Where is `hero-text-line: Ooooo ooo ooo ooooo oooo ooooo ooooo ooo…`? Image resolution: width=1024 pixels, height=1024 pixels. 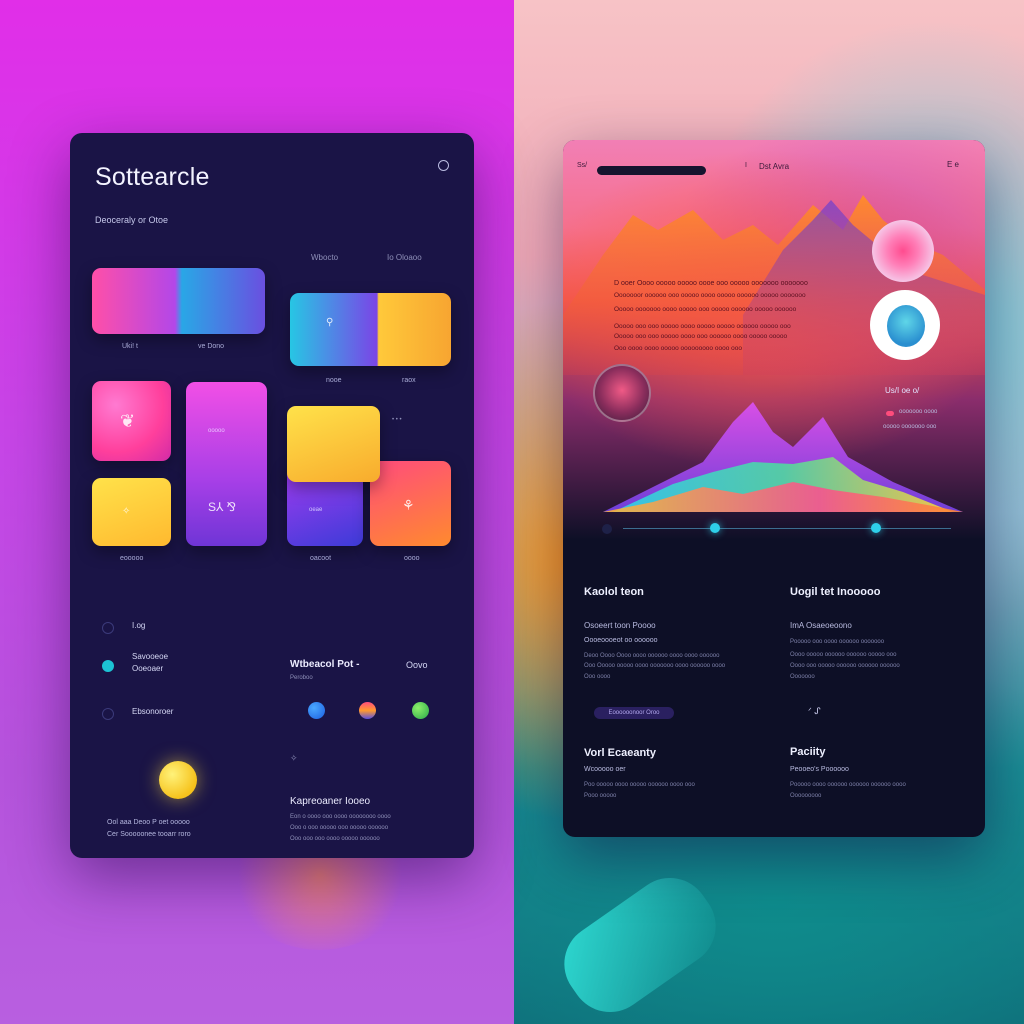 hero-text-line: Ooooo ooo ooo ooooo oooo ooooo ooooo ooo… is located at coordinates (702, 326).